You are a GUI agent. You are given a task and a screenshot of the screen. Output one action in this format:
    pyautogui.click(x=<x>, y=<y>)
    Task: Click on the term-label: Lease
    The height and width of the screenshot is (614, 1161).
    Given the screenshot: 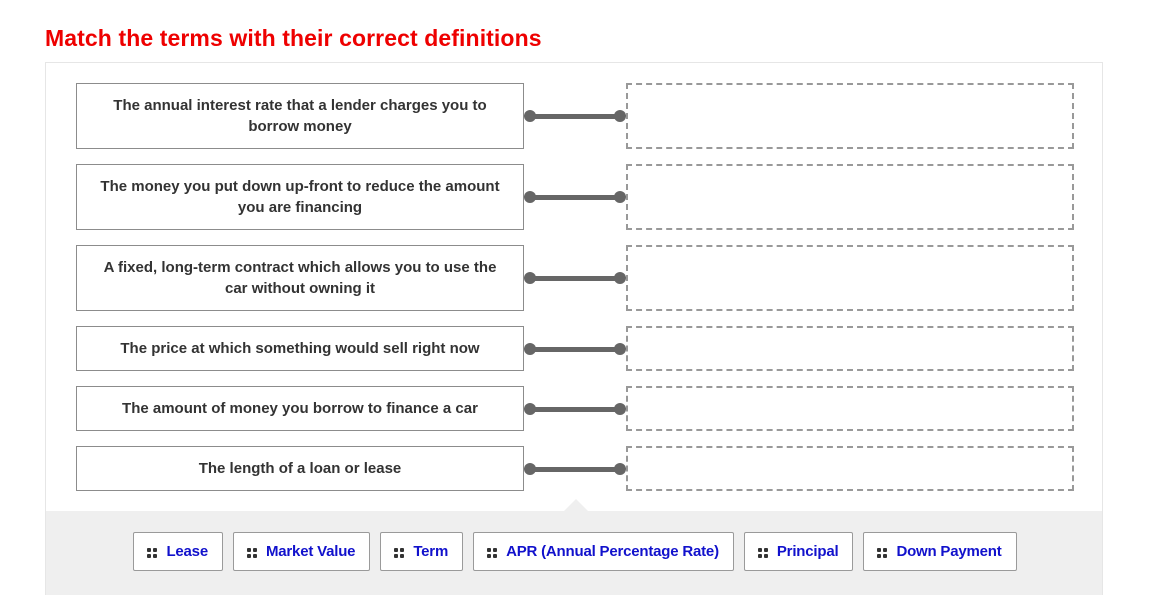 What is the action you would take?
    pyautogui.click(x=187, y=551)
    